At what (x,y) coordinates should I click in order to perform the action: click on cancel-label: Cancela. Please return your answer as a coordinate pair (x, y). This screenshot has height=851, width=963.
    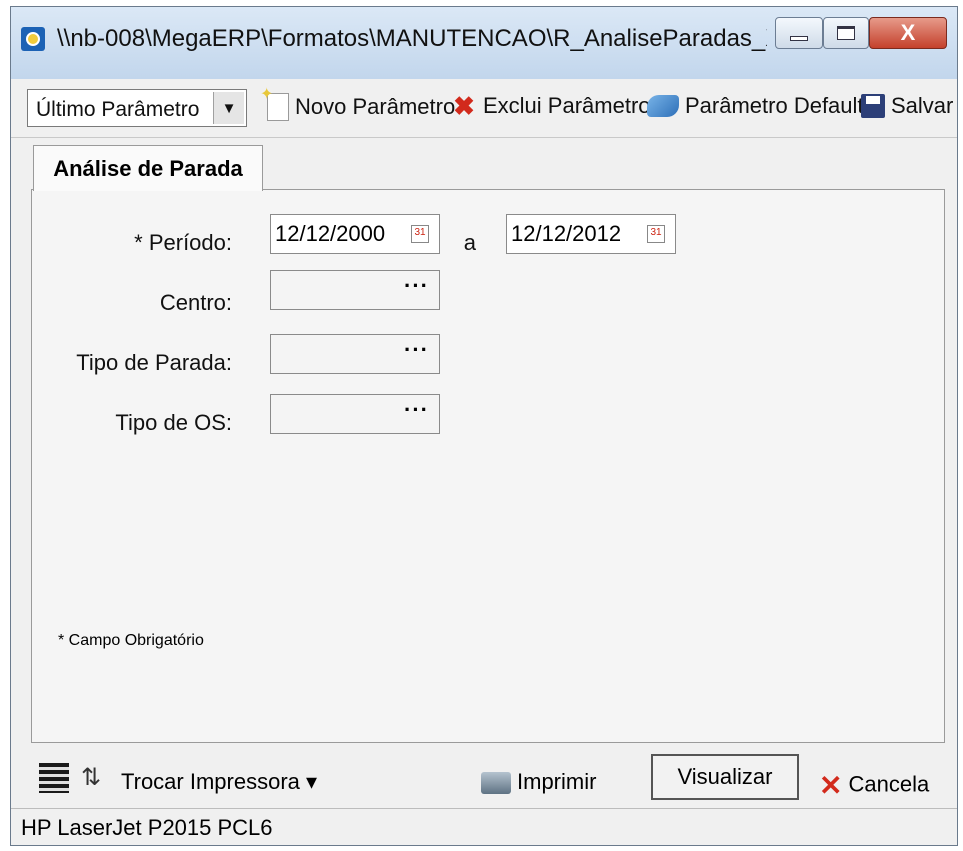
    Looking at the image, I should click on (889, 784).